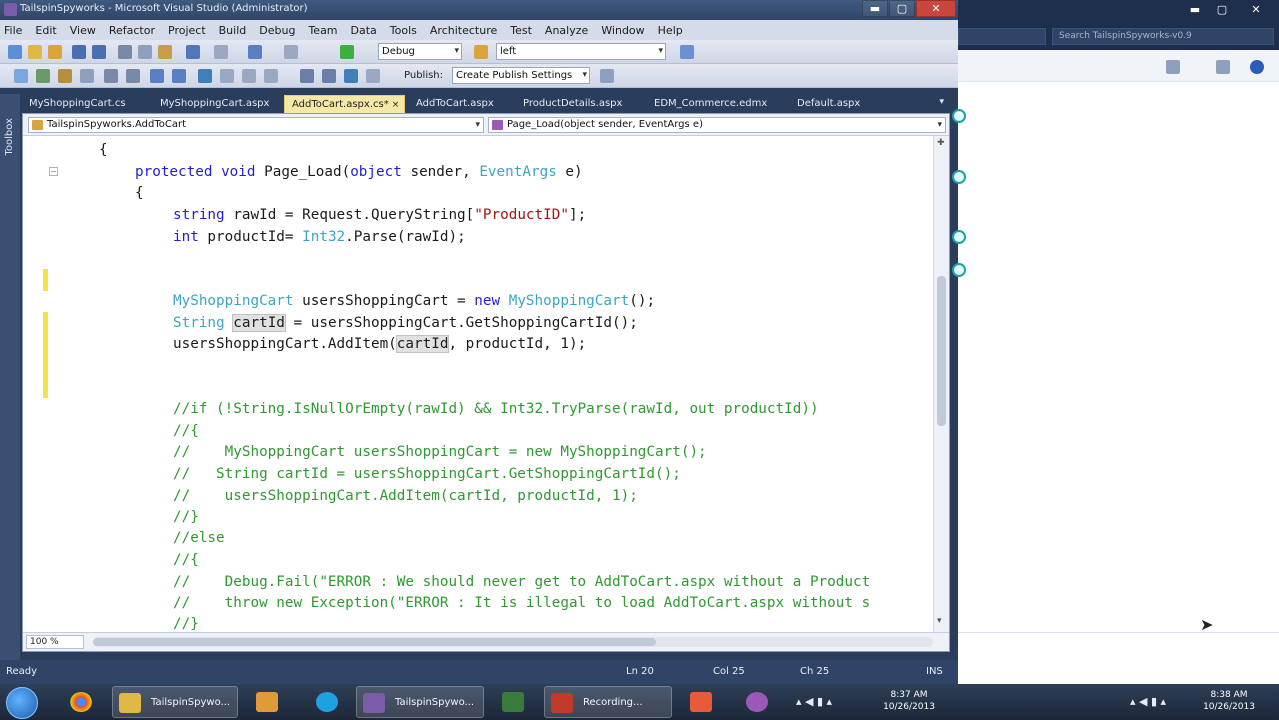  I want to click on right-search-input: Search TailspinSpyworks-v0.9, so click(1163, 36).